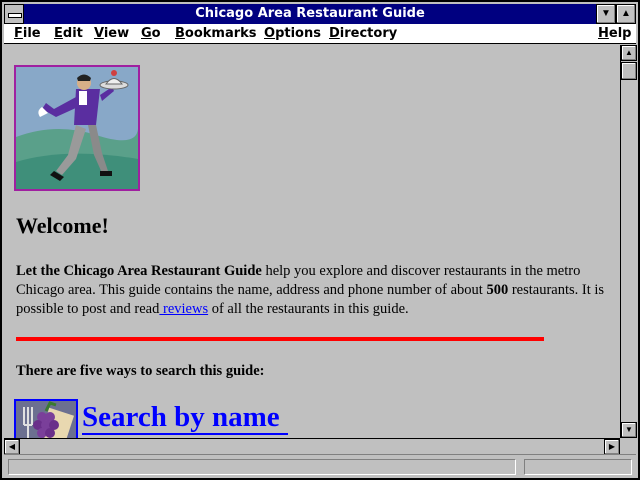 The height and width of the screenshot is (480, 640). I want to click on restaurant-fork-grapes-icon, so click(46, 418).